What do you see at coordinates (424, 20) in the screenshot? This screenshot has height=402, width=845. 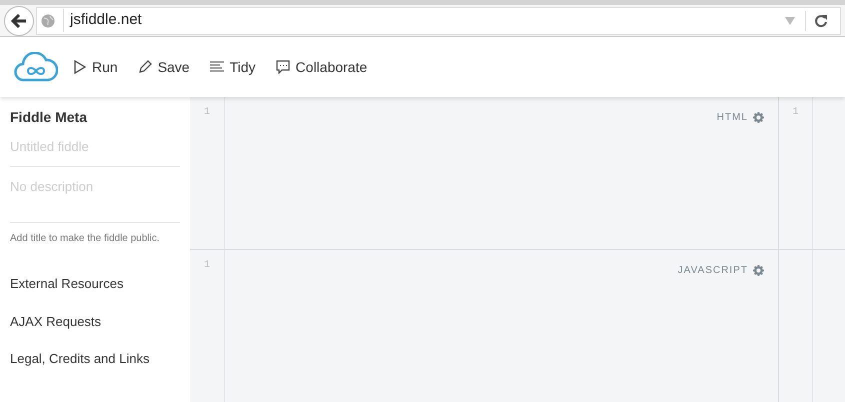 I see `url-text: jsfiddle.net` at bounding box center [424, 20].